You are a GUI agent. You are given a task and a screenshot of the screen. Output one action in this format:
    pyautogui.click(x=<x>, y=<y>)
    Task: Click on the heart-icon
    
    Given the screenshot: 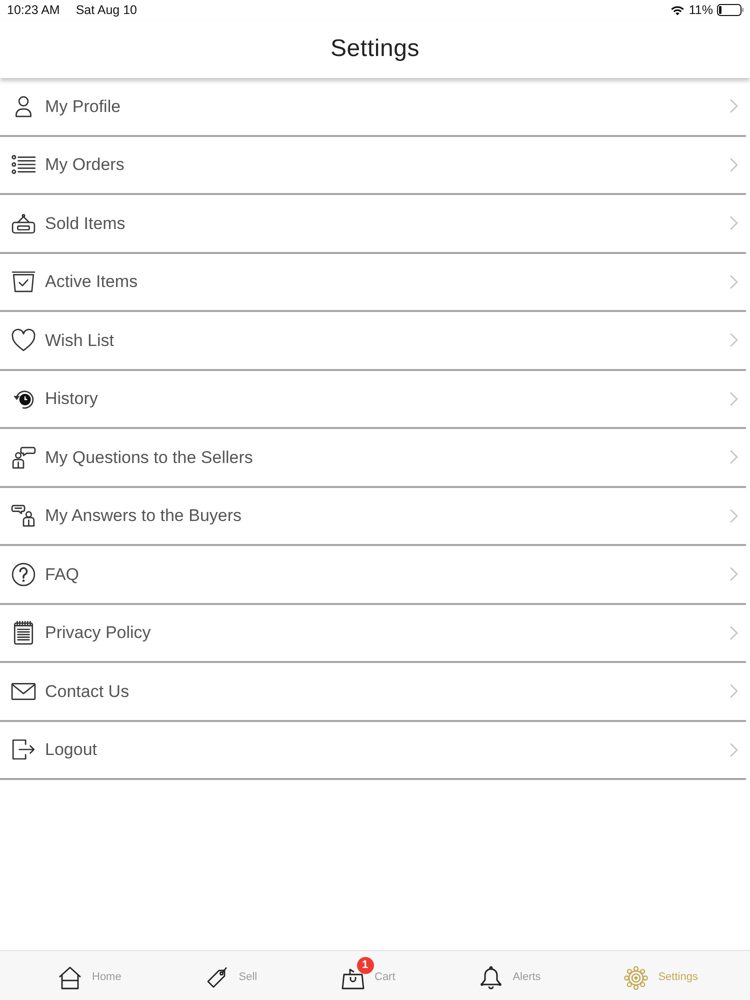 What is the action you would take?
    pyautogui.click(x=23, y=340)
    